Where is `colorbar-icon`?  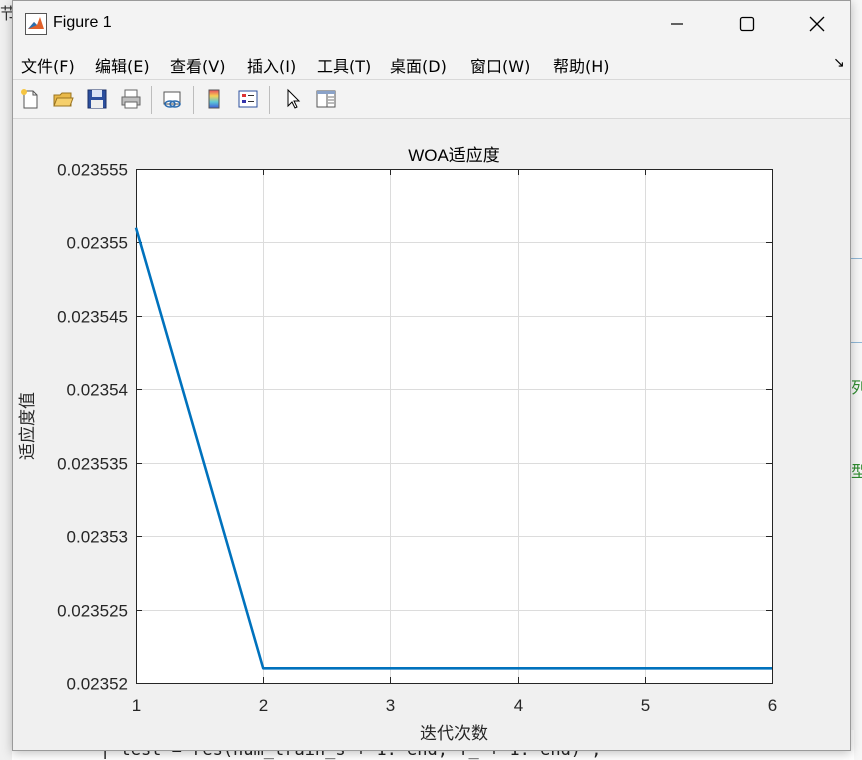 colorbar-icon is located at coordinates (214, 99).